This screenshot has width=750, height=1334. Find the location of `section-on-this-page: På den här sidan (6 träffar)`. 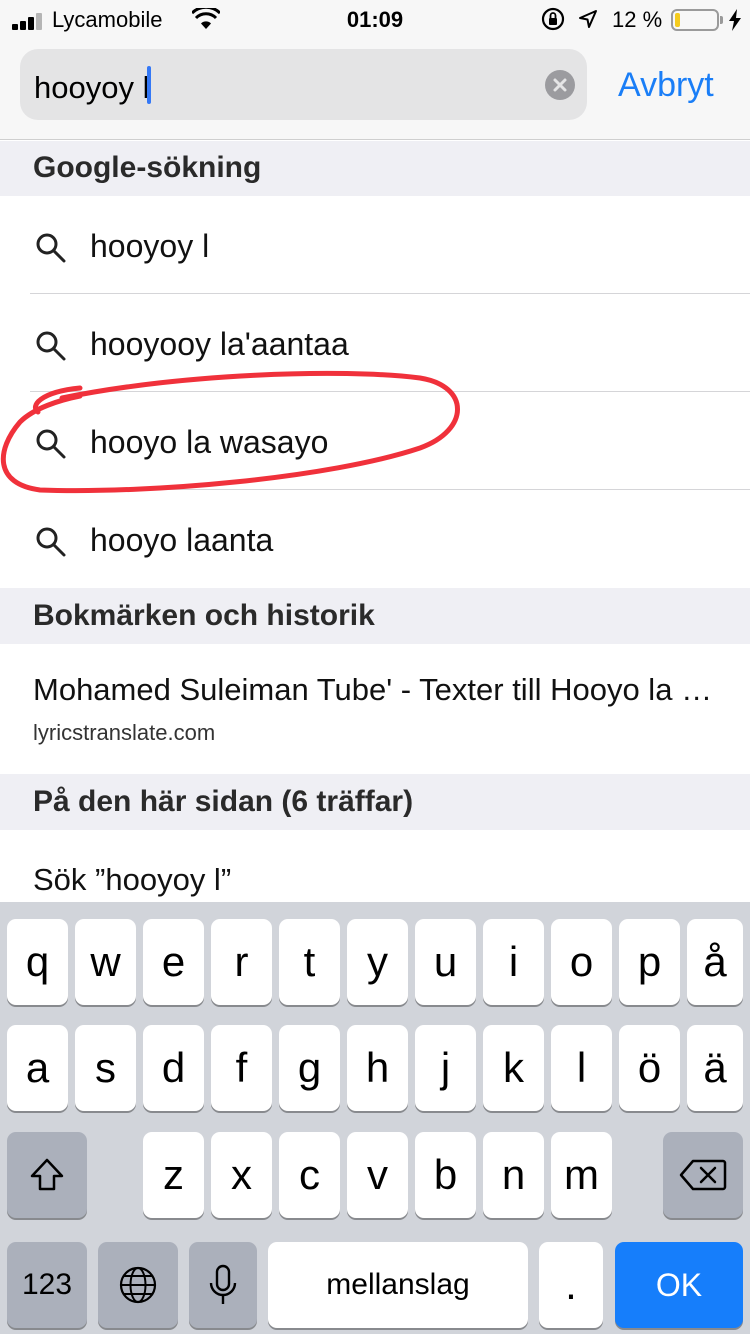

section-on-this-page: På den här sidan (6 träffar) is located at coordinates (375, 802).